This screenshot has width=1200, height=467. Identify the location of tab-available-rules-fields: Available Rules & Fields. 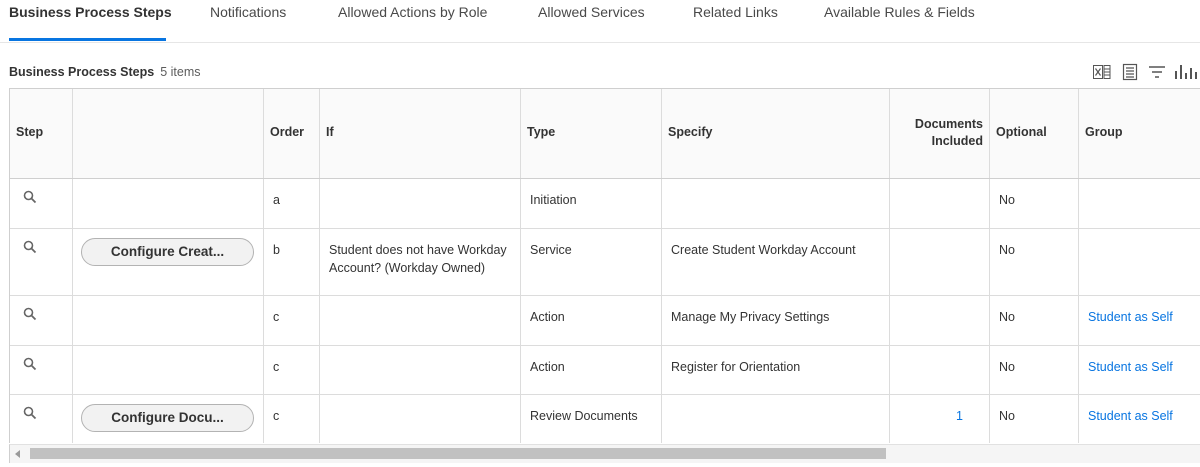
(899, 12).